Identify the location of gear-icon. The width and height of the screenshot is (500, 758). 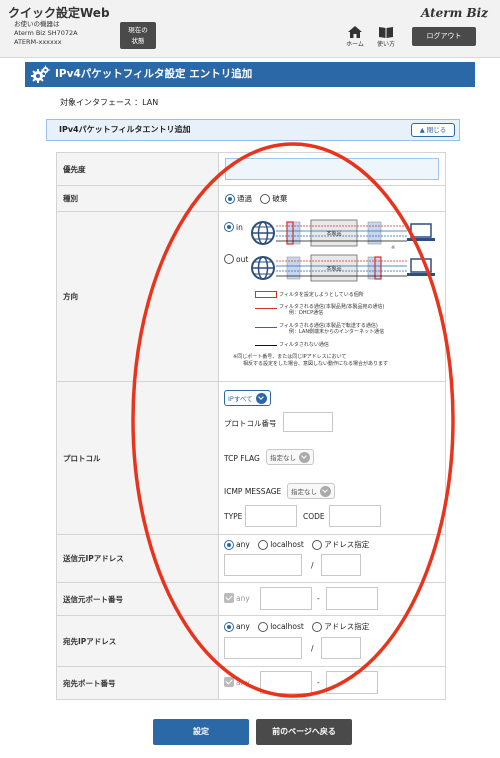
(40, 74).